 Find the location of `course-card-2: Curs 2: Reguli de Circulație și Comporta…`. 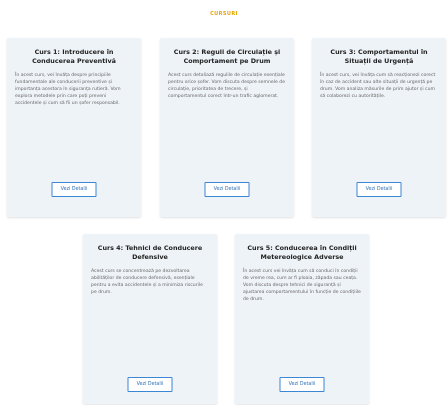

course-card-2: Curs 2: Reguli de Circulație și Comporta… is located at coordinates (227, 127).